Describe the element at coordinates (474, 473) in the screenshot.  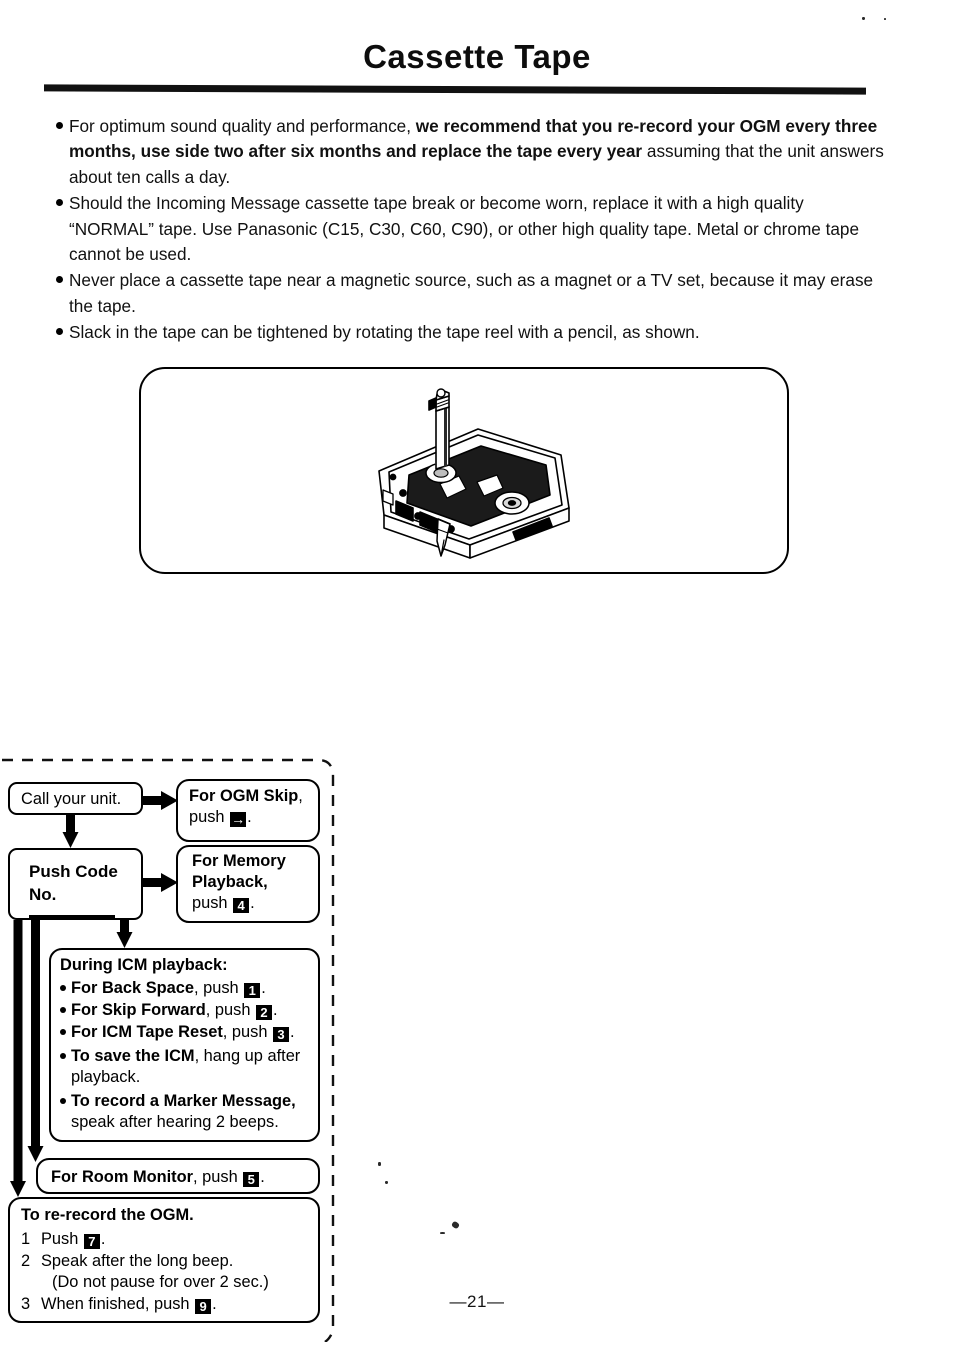
I see `cassette-tape-with-pencil-illustration: 2` at that location.